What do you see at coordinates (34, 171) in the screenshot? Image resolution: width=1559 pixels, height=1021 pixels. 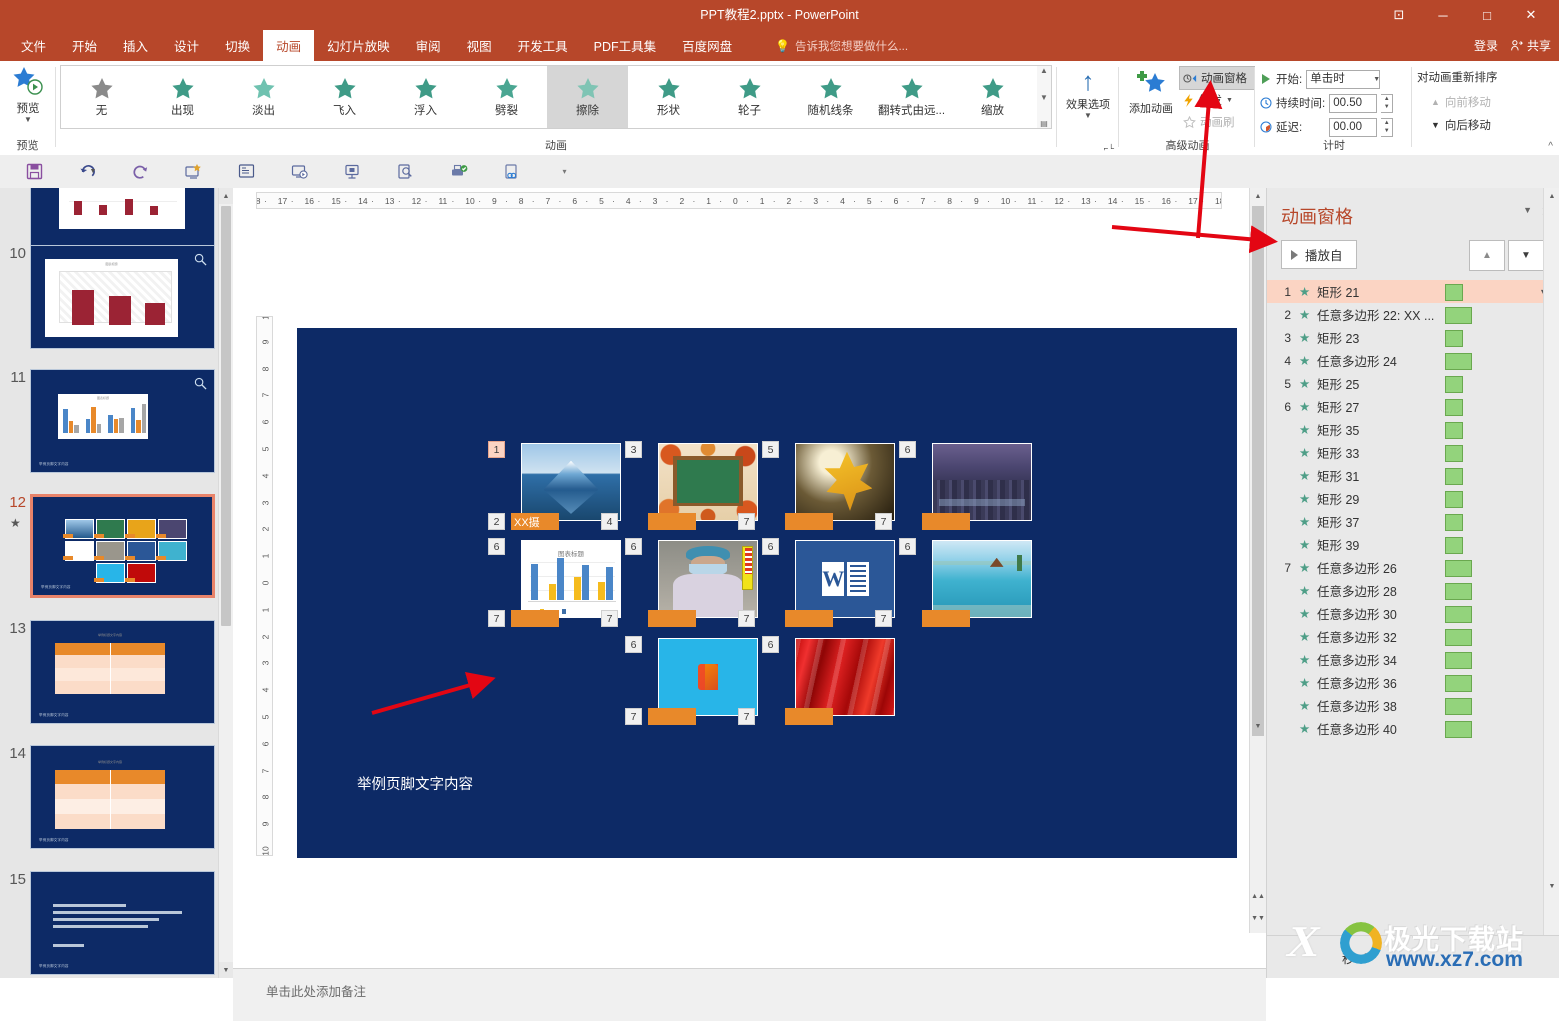 I see `save-icon` at bounding box center [34, 171].